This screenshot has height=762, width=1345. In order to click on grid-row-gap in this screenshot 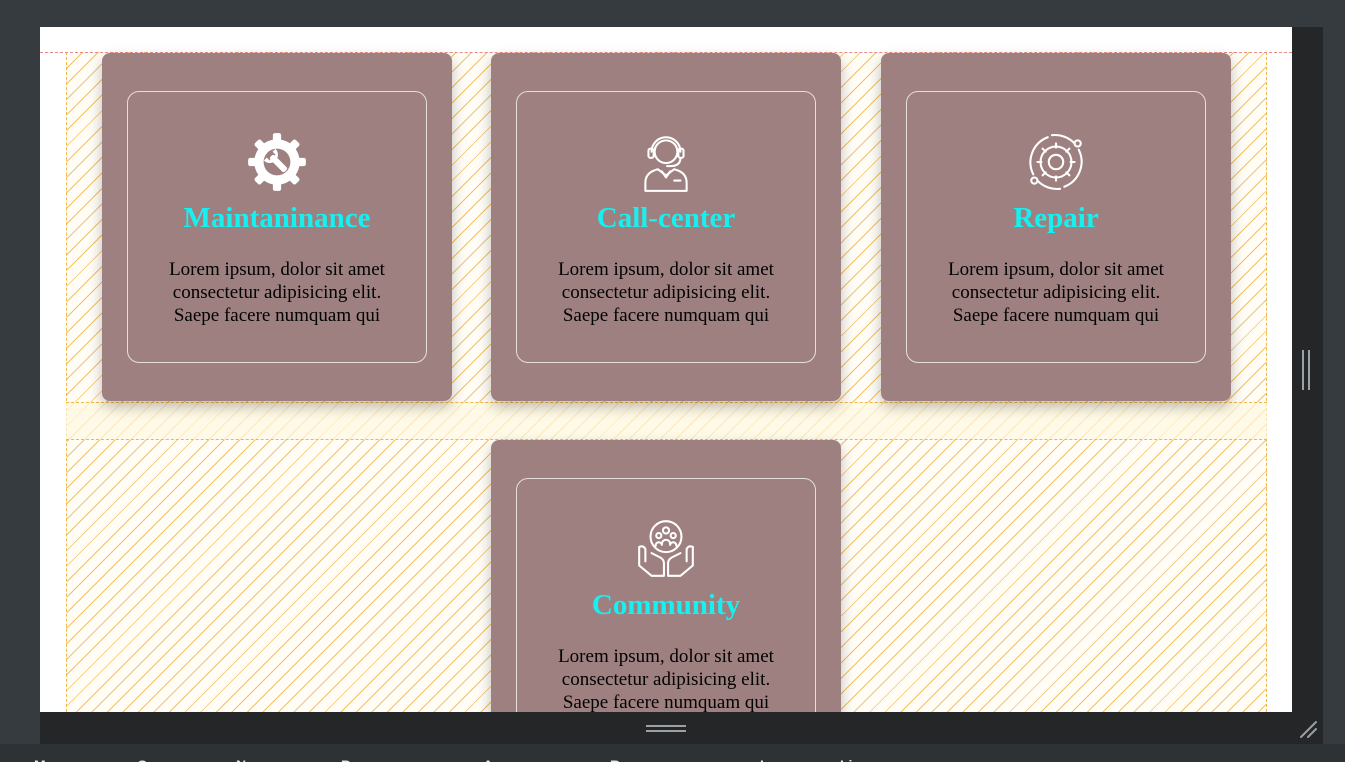, I will do `click(666, 421)`.